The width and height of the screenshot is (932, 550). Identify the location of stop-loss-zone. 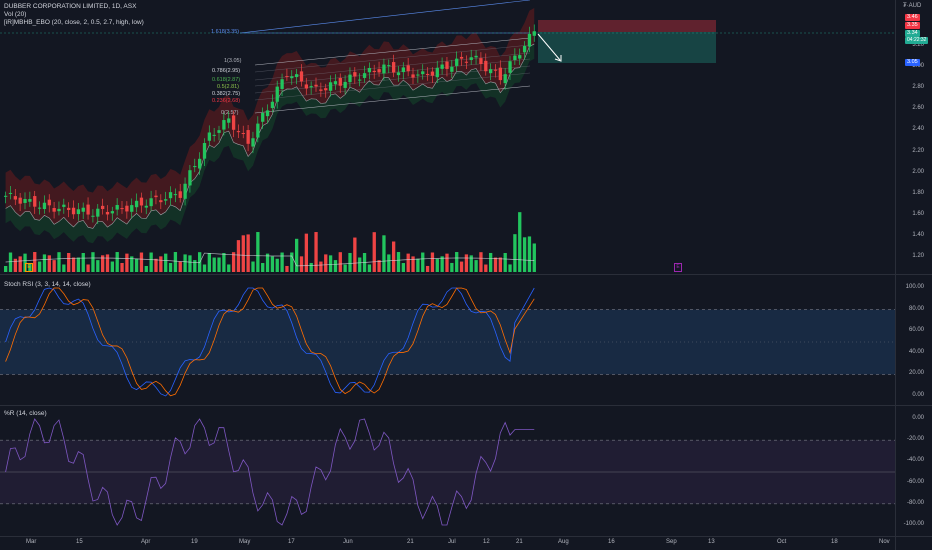
(627, 26).